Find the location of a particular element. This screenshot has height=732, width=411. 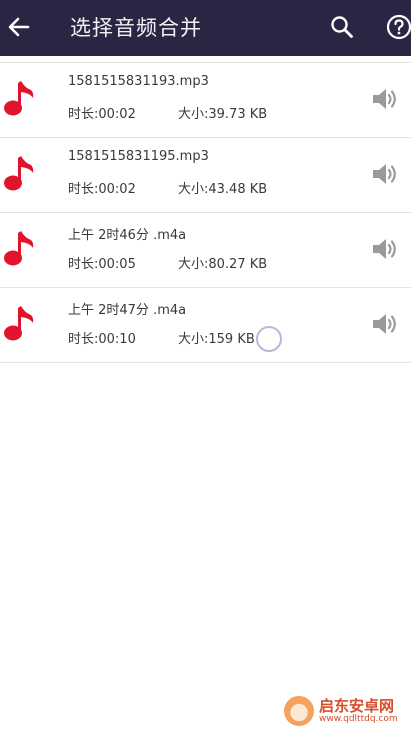

list-item: 1581515831195.mp3 时长:00:02 大小:43.48 KB is located at coordinates (205, 175).